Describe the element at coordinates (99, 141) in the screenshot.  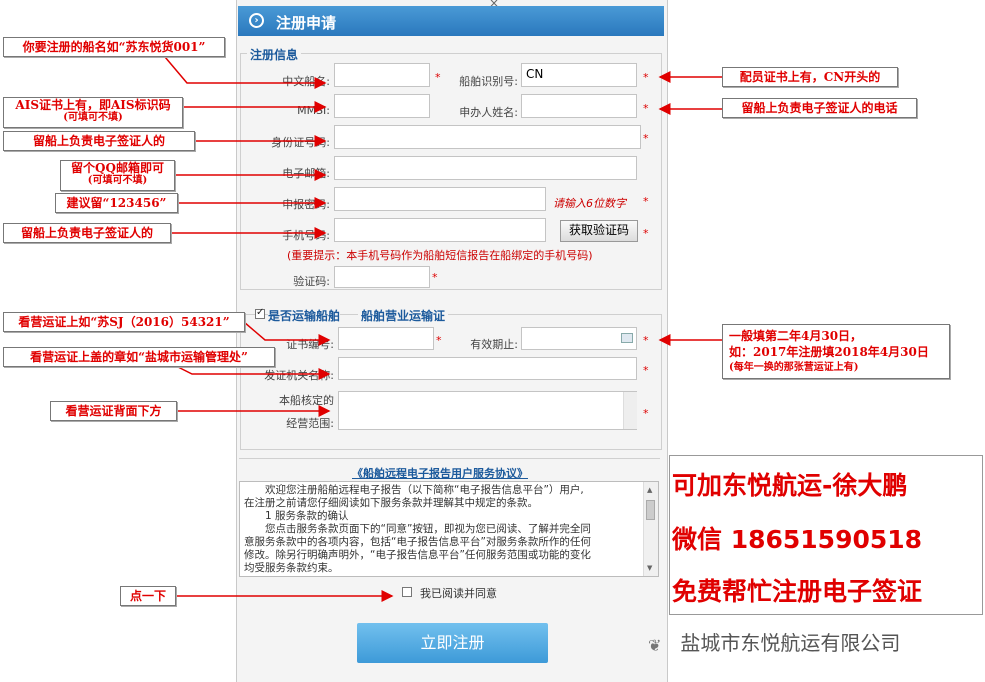
I see `note-id: 留船上负责电子签证人的` at that location.